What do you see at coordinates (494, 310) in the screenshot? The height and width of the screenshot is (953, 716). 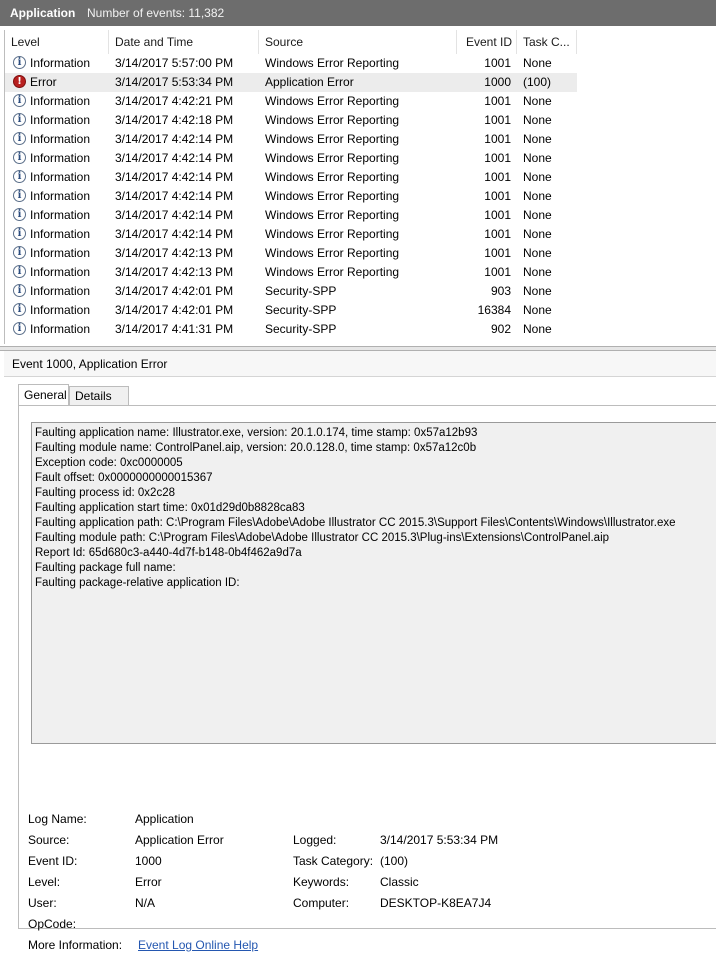 I see `event-id: 16384` at bounding box center [494, 310].